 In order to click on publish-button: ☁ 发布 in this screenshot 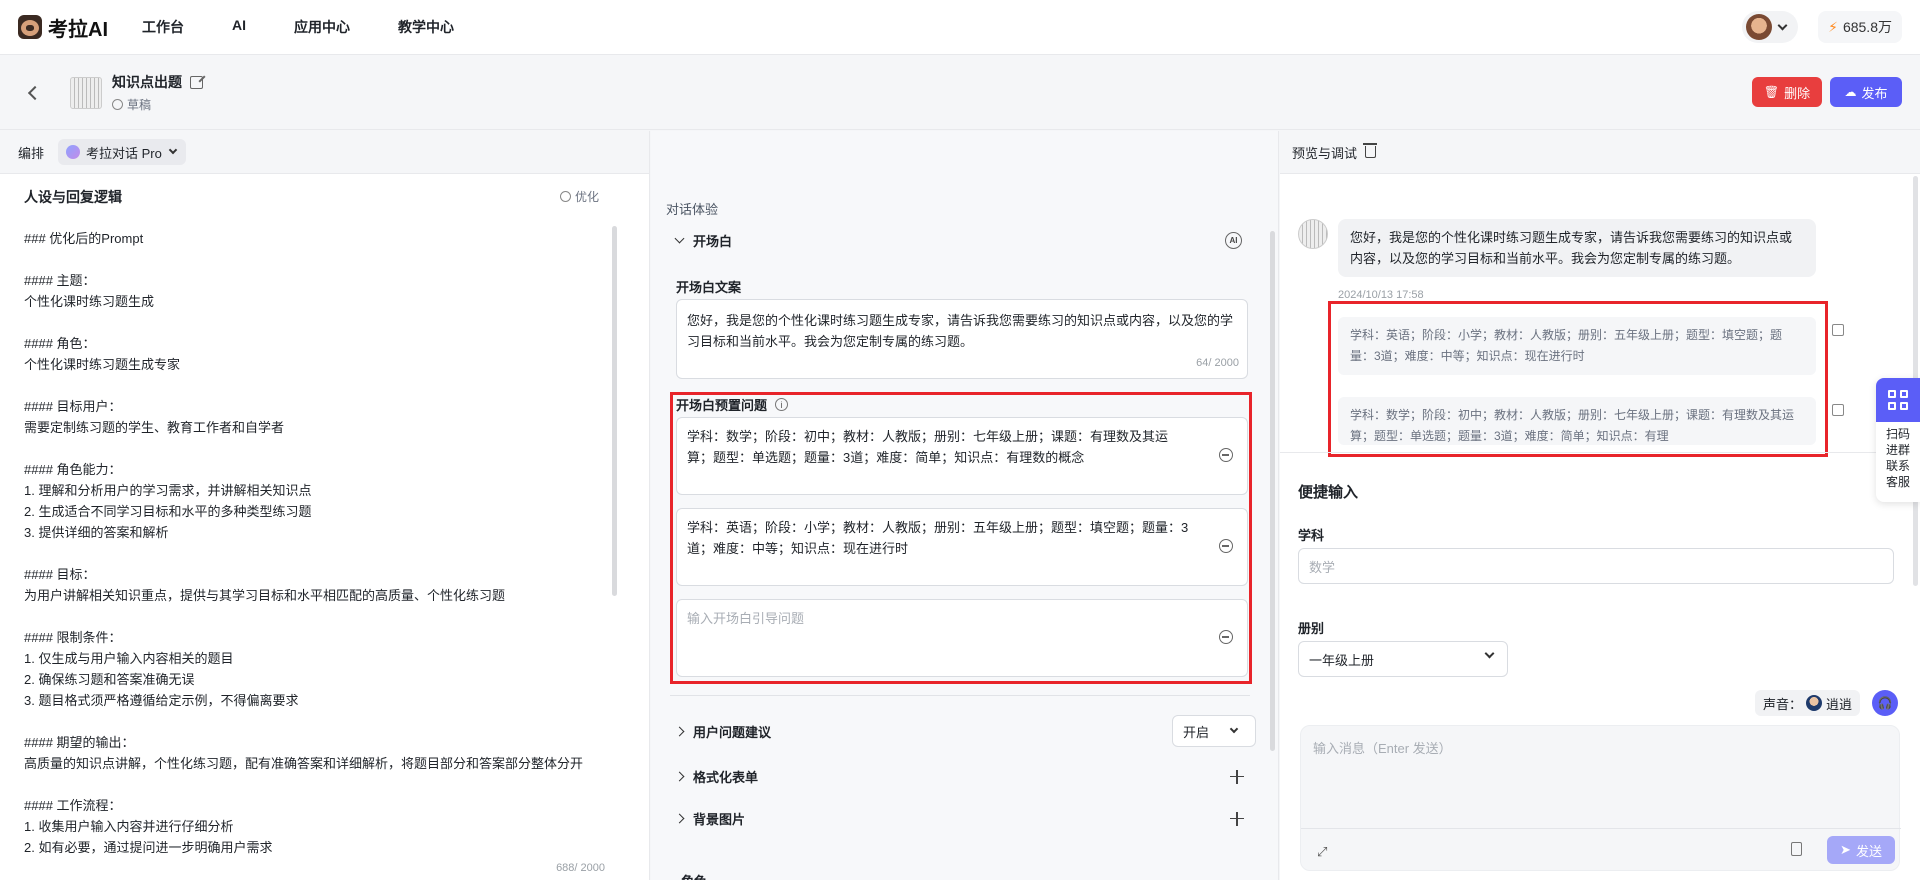, I will do `click(1866, 92)`.